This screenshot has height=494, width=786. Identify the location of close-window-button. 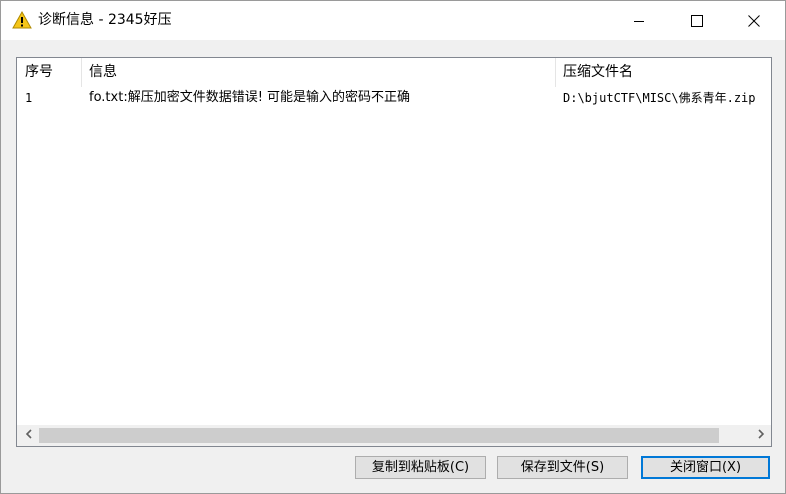
(754, 20).